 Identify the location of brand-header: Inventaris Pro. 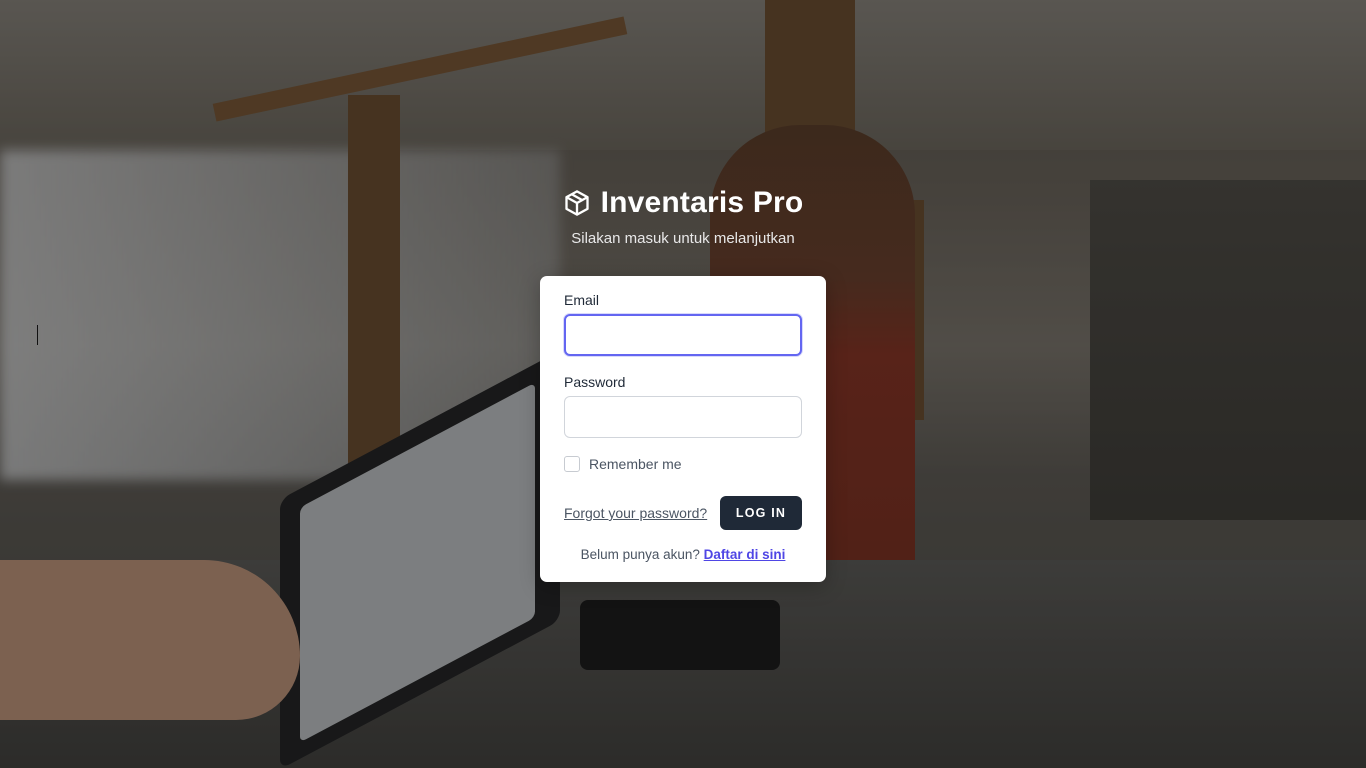
(683, 203).